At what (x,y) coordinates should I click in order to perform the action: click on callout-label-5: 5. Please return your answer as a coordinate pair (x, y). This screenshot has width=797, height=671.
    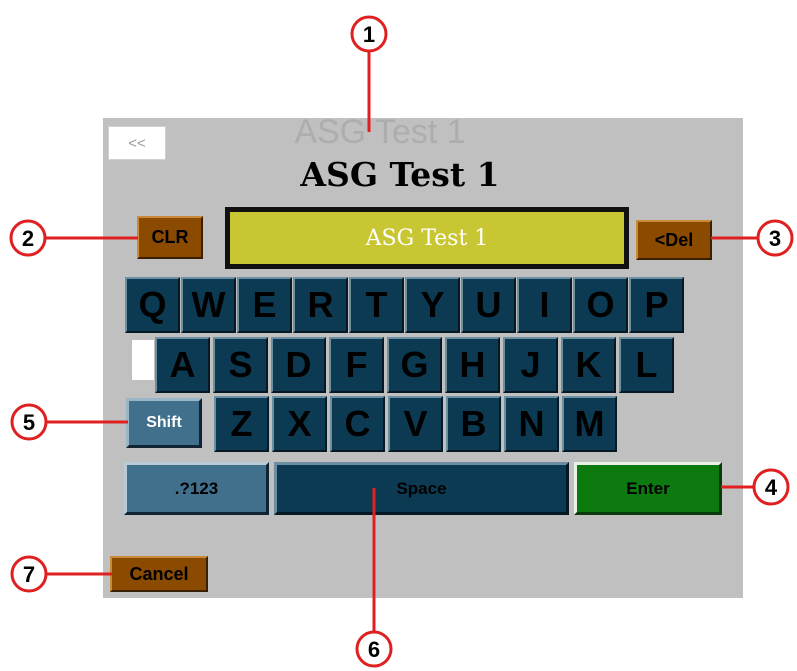
    Looking at the image, I should click on (29, 422).